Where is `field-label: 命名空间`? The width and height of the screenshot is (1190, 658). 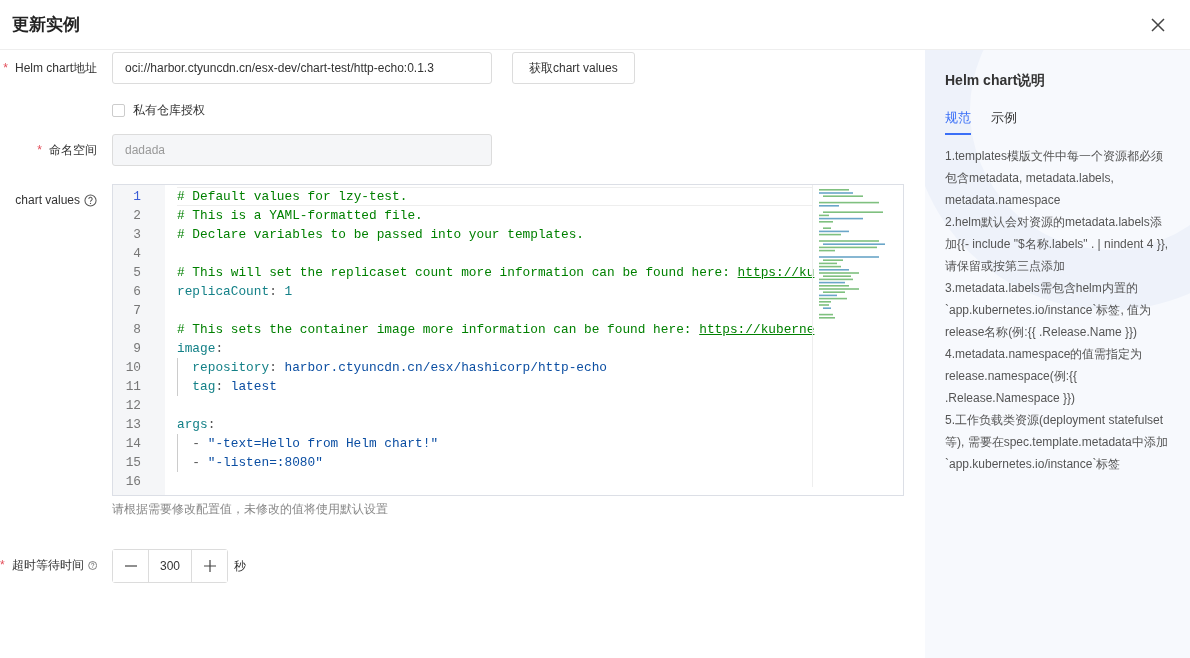
field-label: 命名空间 is located at coordinates (73, 150).